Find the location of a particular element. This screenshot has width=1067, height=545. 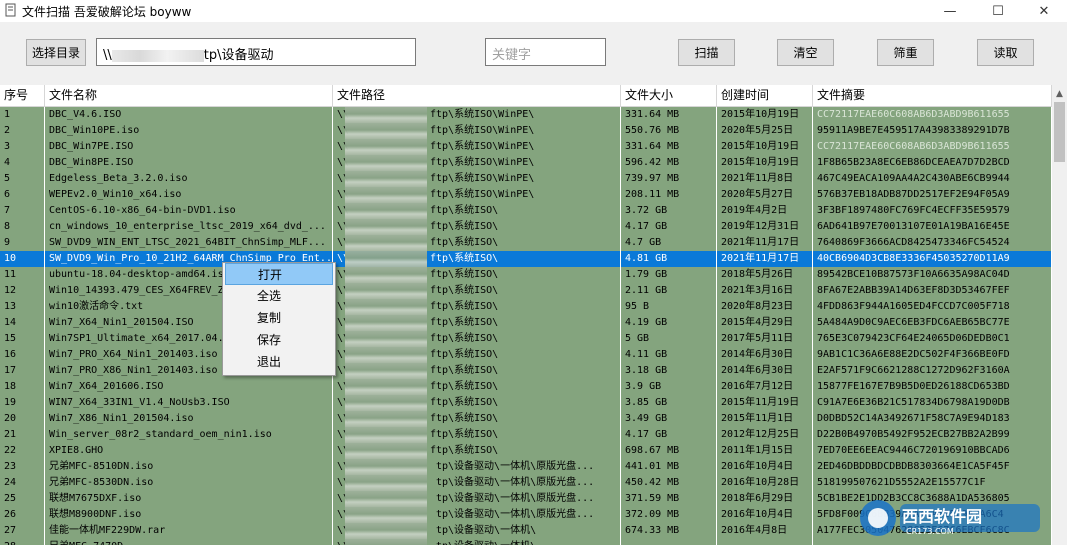

cell-filesize: 95 B is located at coordinates (669, 307).